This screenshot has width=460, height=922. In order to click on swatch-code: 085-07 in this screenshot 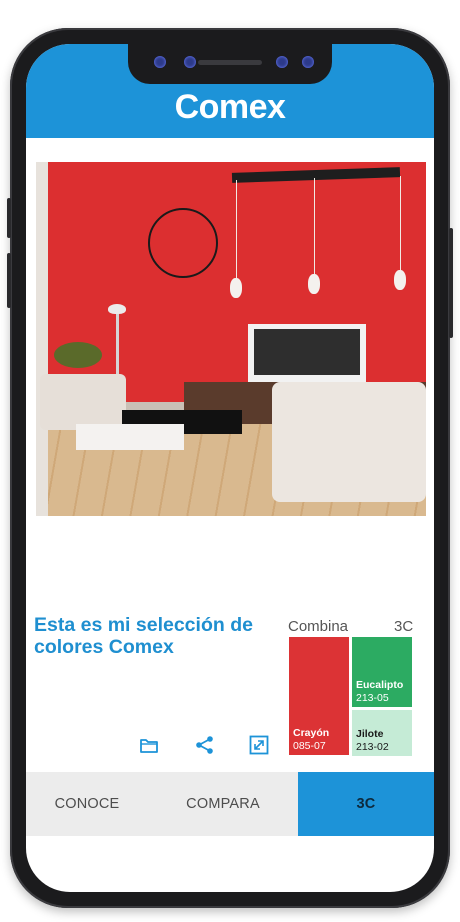, I will do `click(309, 746)`.